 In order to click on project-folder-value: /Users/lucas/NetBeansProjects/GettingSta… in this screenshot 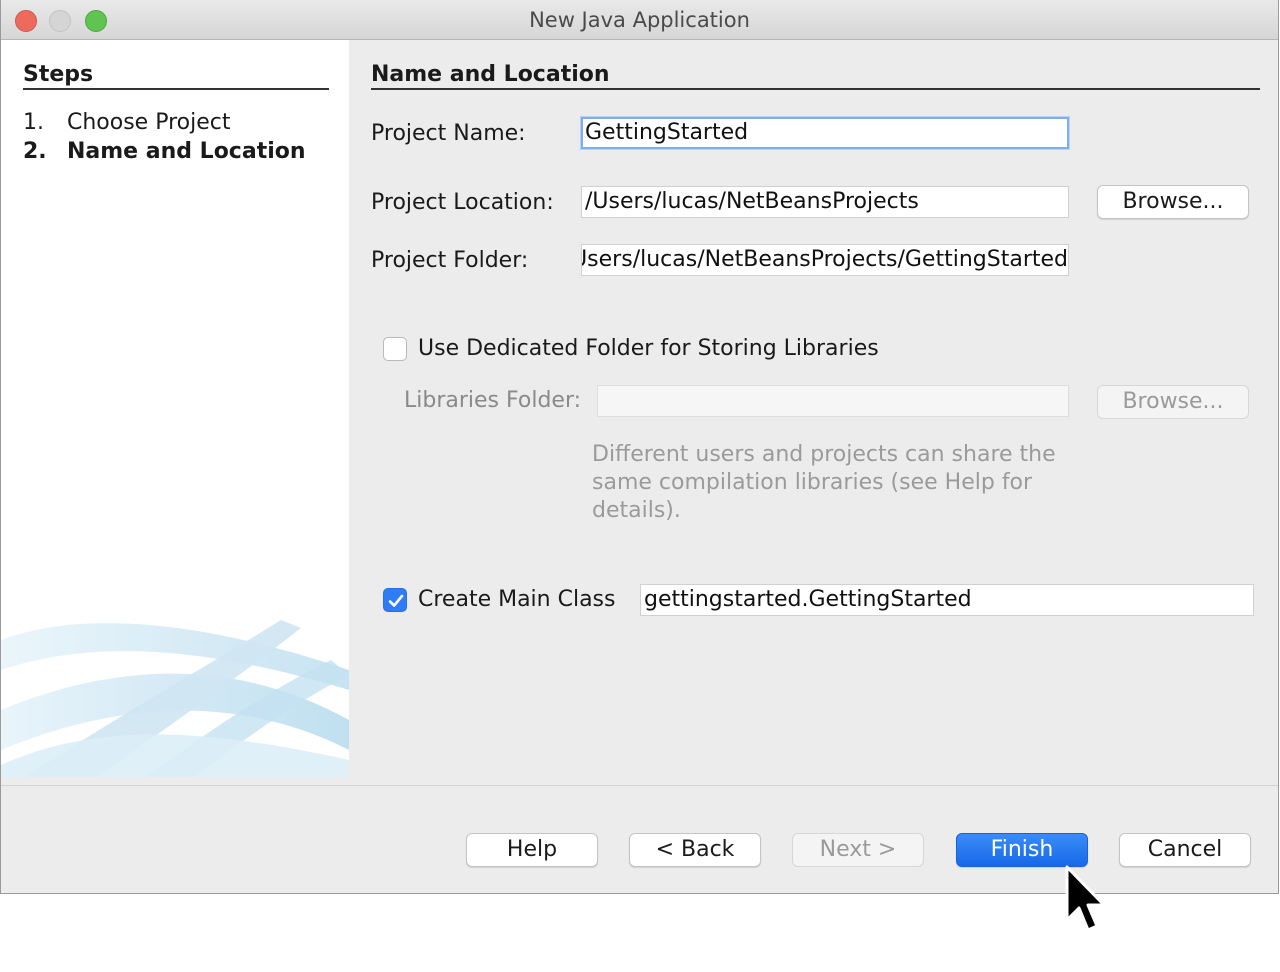, I will do `click(824, 259)`.